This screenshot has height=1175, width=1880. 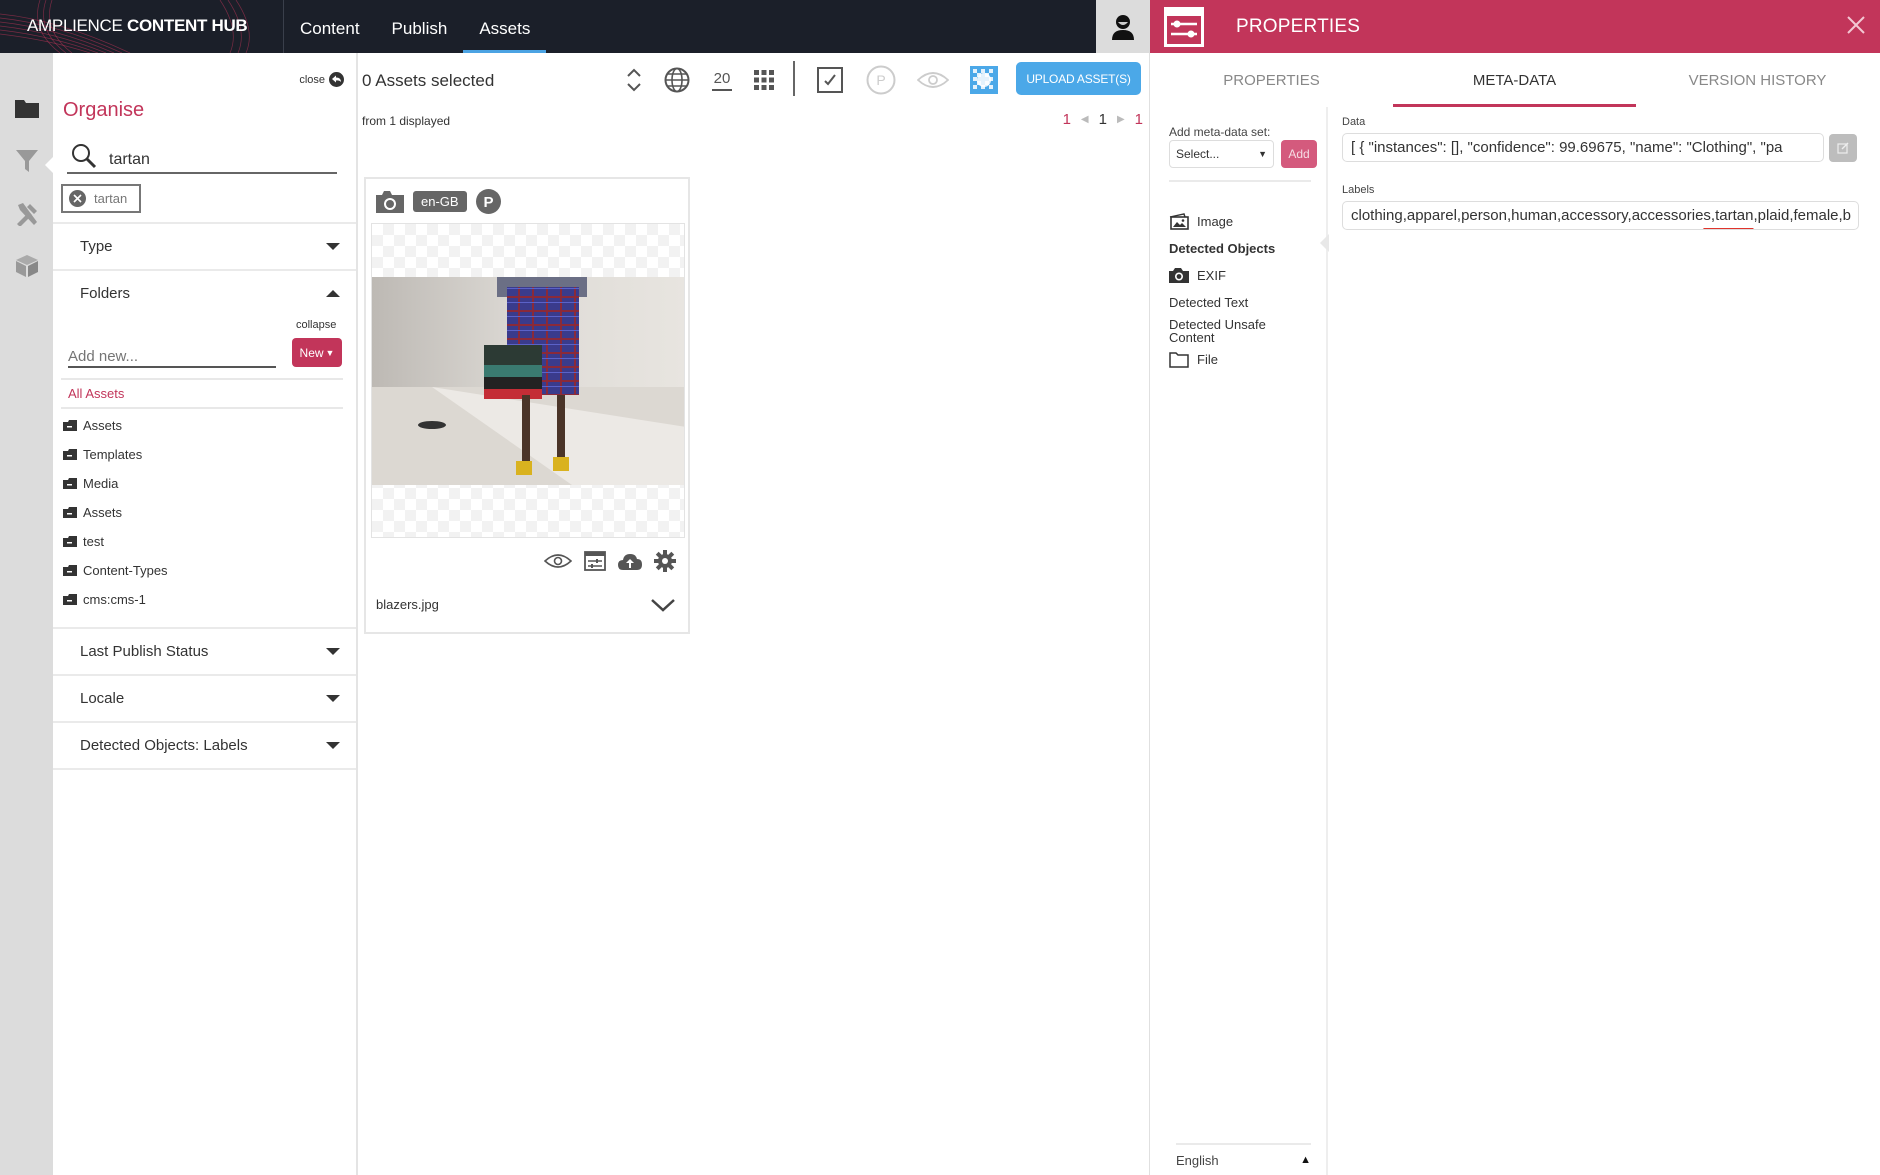 I want to click on filter-locale-label: Locale, so click(x=102, y=698).